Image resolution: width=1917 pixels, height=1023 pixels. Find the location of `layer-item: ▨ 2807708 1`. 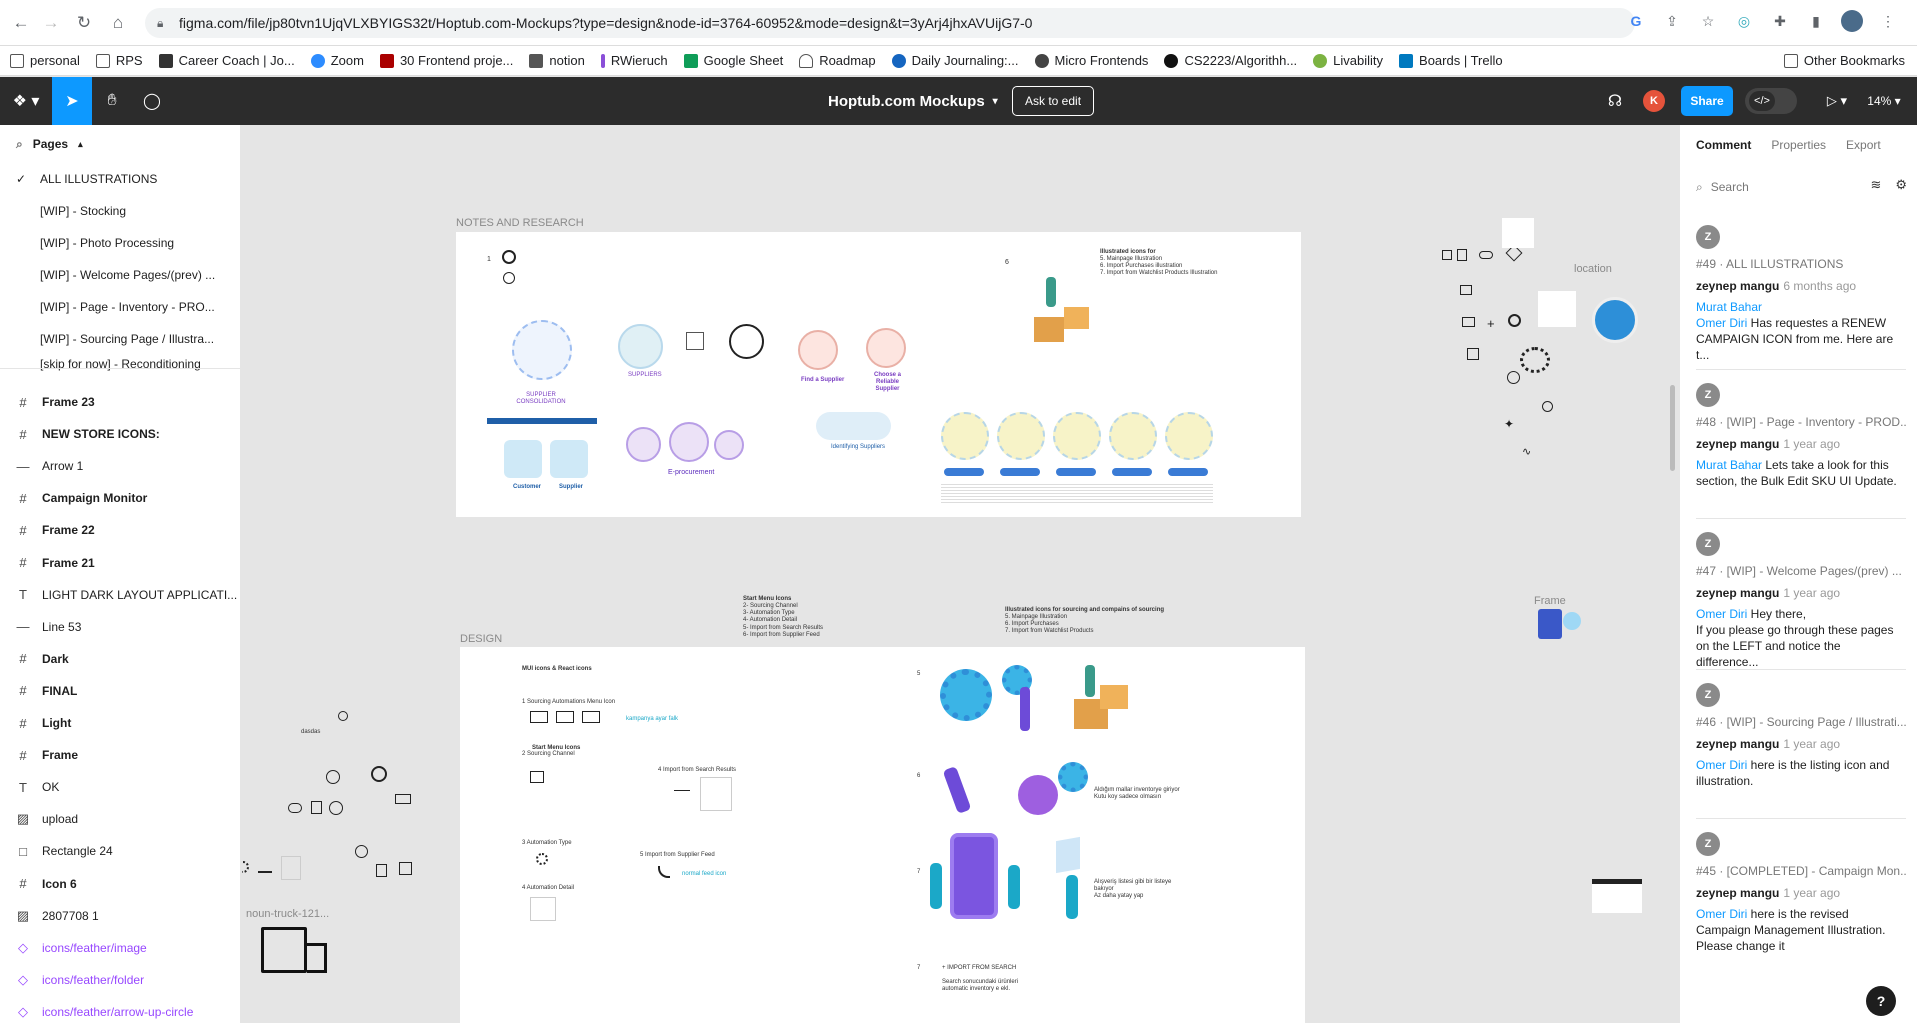

layer-item: ▨ 2807708 1 is located at coordinates (120, 916).